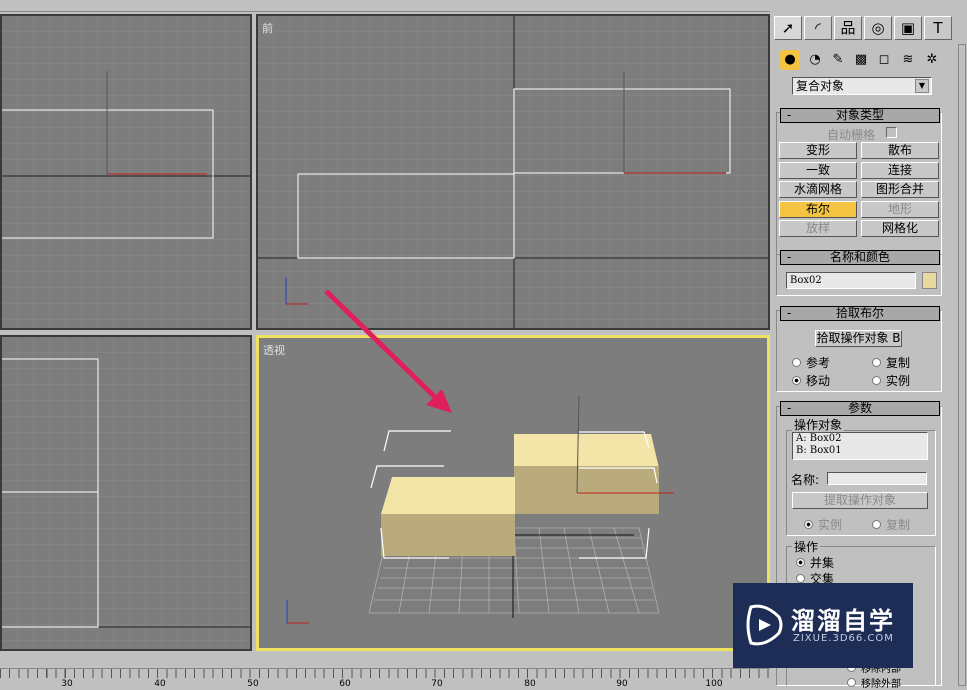 The height and width of the screenshot is (690, 967). What do you see at coordinates (900, 189) in the screenshot?
I see `shapemerge-button: 图形合并` at bounding box center [900, 189].